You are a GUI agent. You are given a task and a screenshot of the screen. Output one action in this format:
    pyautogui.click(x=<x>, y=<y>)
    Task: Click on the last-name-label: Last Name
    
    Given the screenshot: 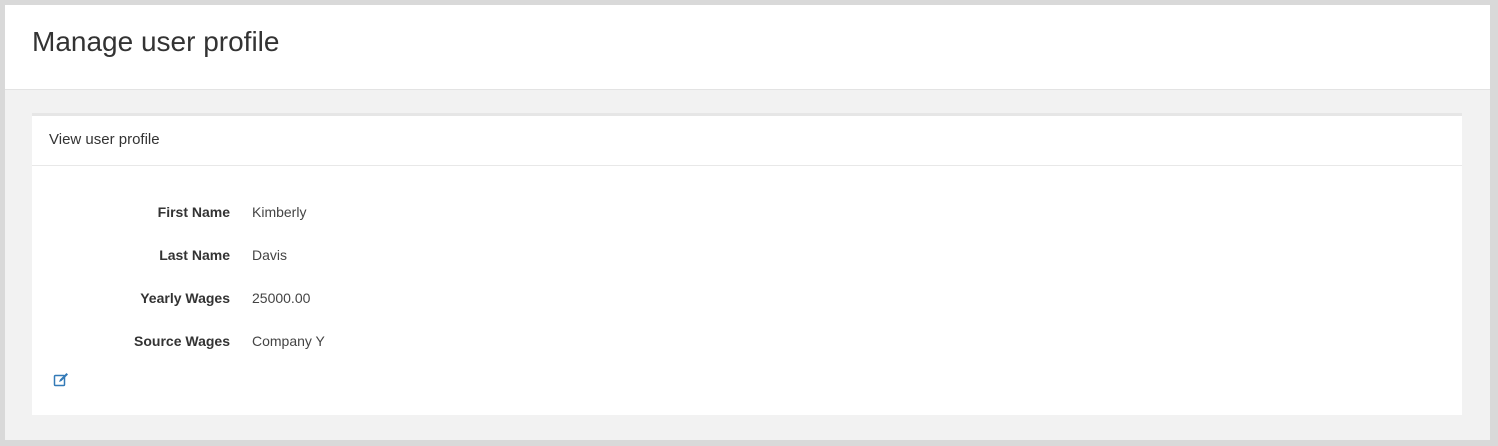 What is the action you would take?
    pyautogui.click(x=194, y=255)
    